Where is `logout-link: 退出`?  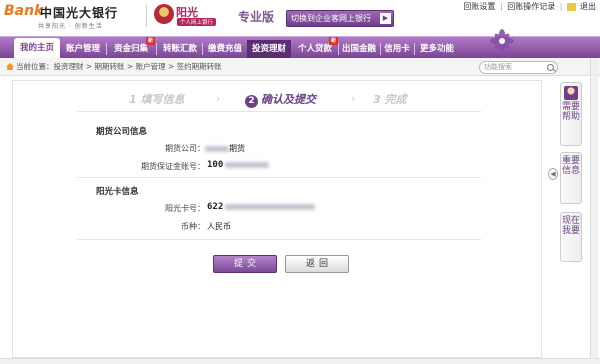 logout-link: 退出 is located at coordinates (581, 6).